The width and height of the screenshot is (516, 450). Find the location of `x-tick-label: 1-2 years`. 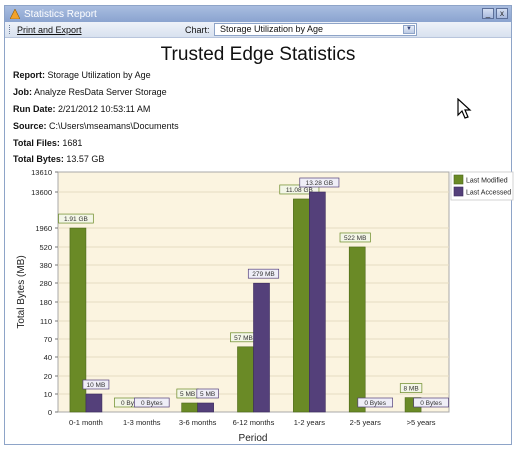

x-tick-label: 1-2 years is located at coordinates (310, 422).